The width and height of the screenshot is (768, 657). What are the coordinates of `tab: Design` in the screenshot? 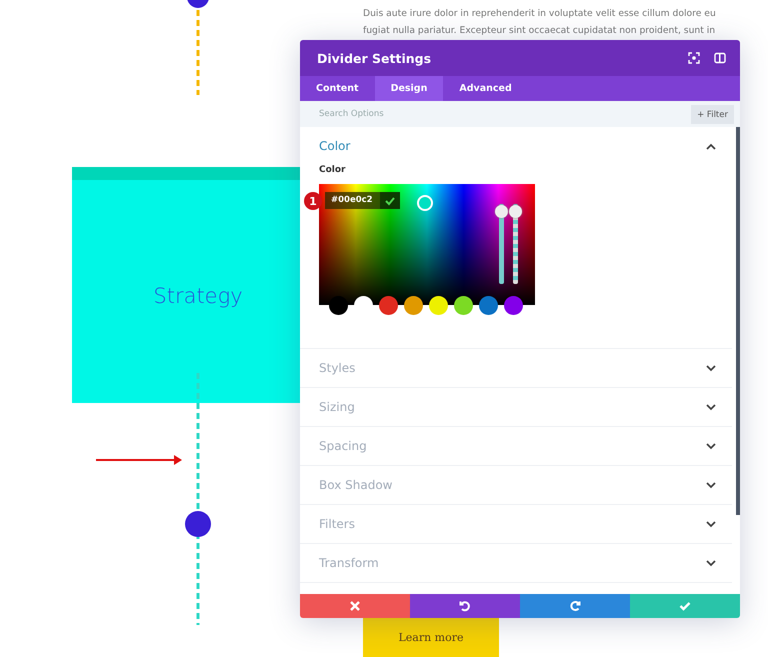 It's located at (409, 88).